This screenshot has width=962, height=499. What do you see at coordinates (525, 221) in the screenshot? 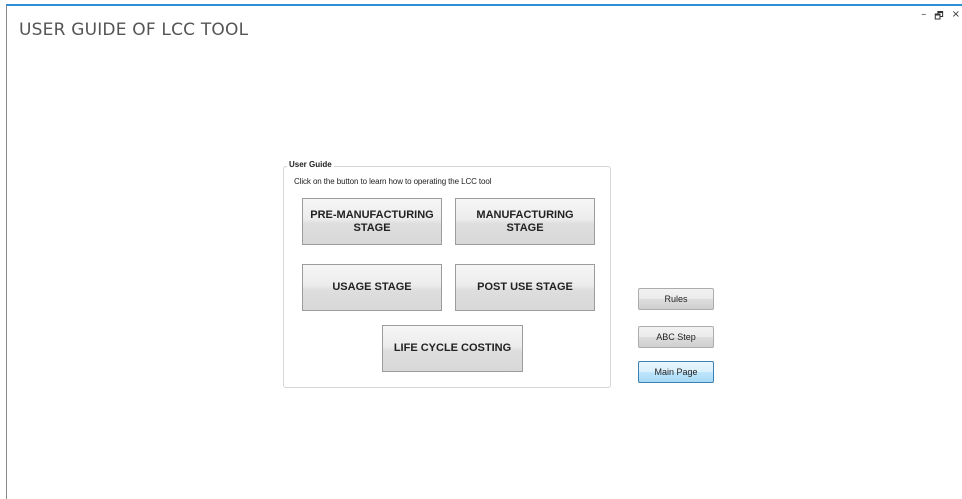
I see `manufacturing-stage-button: MANUFACTURING STAGE` at bounding box center [525, 221].